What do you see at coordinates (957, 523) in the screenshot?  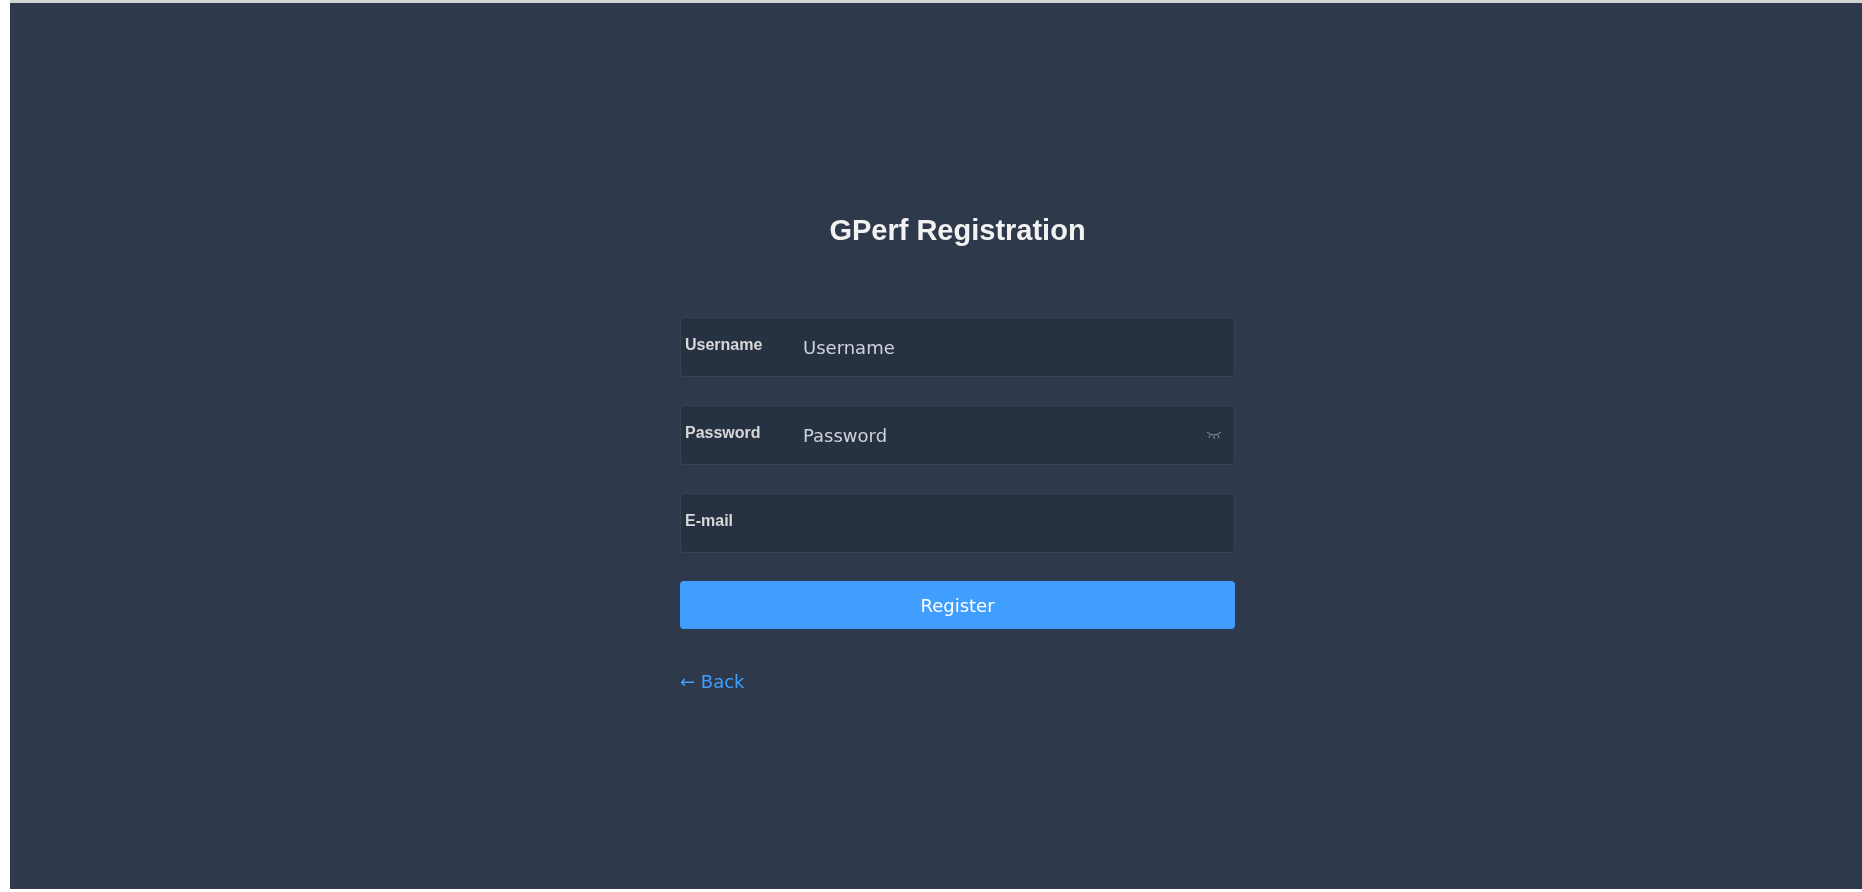 I see `form-field: E-mail` at bounding box center [957, 523].